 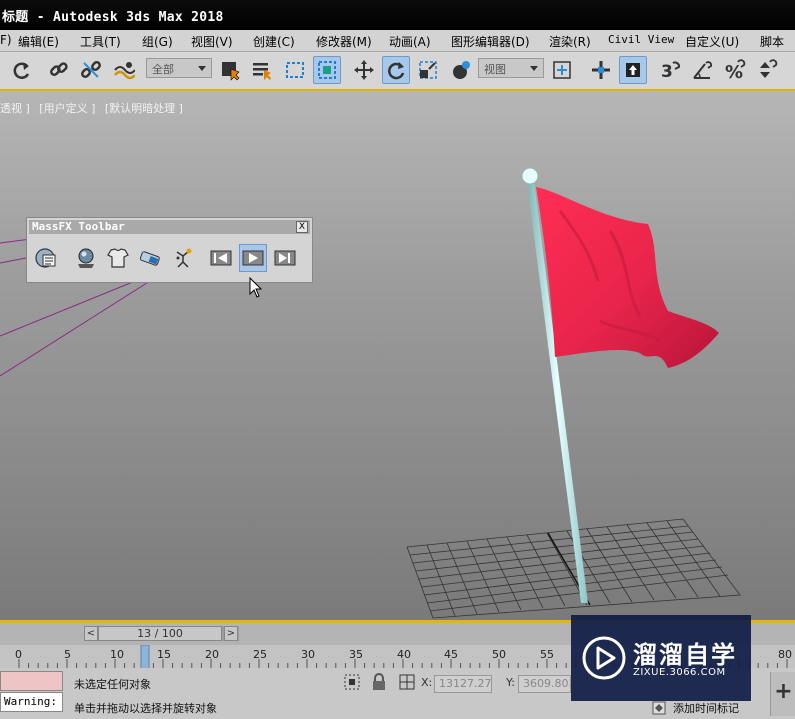 What do you see at coordinates (212, 654) in the screenshot?
I see `tick-label: 20` at bounding box center [212, 654].